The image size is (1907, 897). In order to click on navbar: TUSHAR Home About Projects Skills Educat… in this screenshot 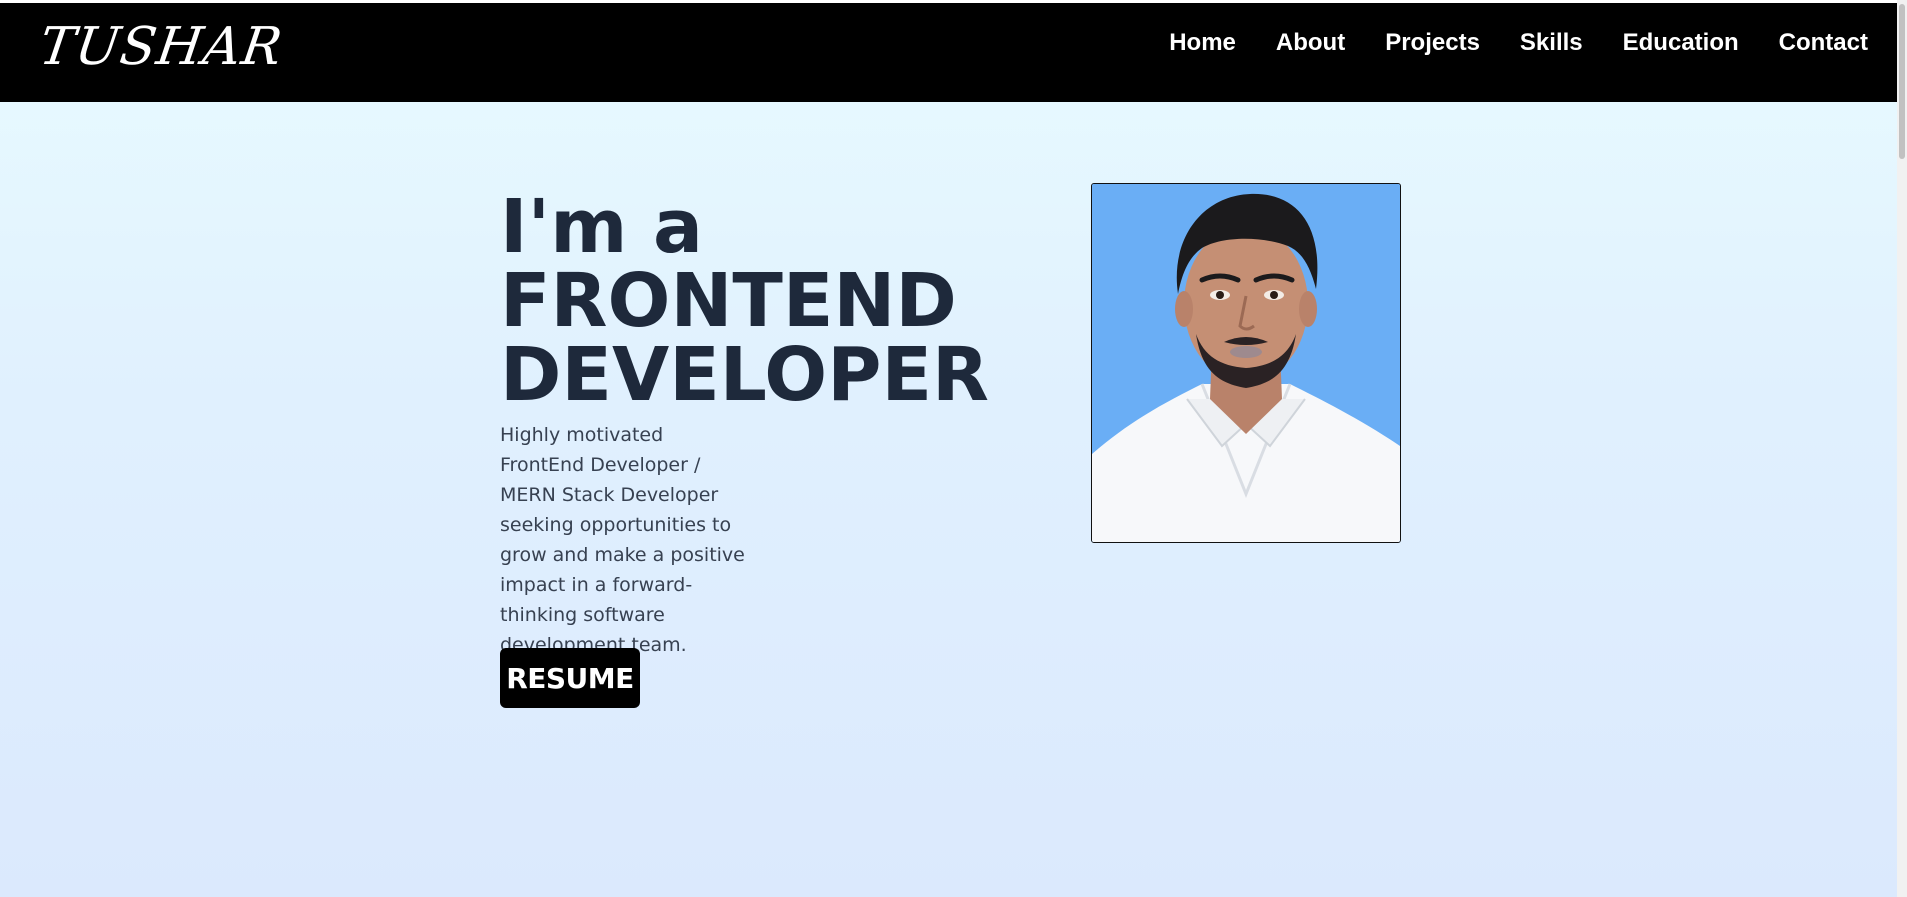, I will do `click(948, 52)`.